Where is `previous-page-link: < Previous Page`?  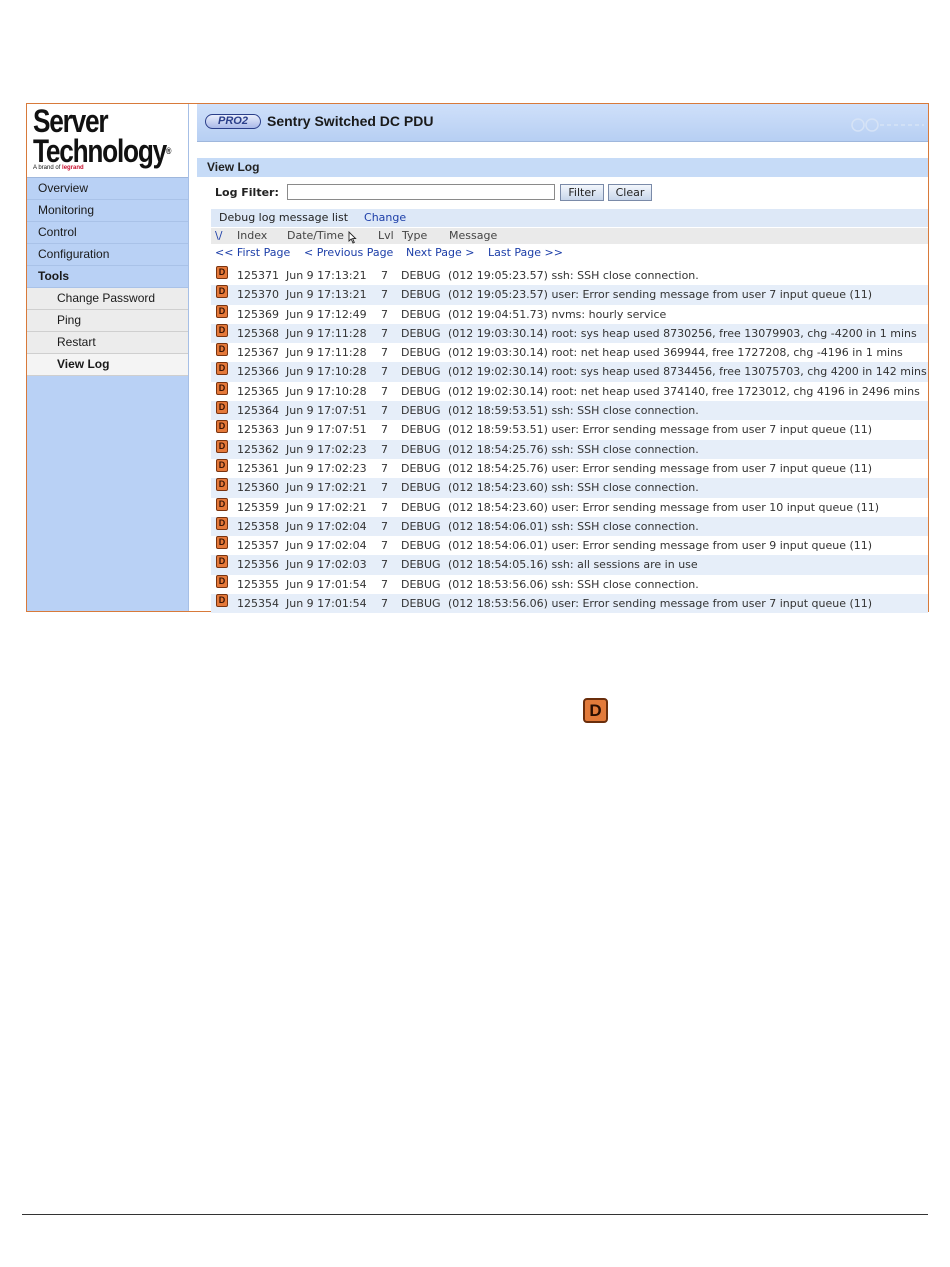 previous-page-link: < Previous Page is located at coordinates (348, 252).